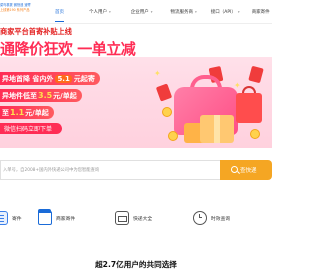  Describe the element at coordinates (11, 218) in the screenshot. I see `service-send: 寄件` at that location.